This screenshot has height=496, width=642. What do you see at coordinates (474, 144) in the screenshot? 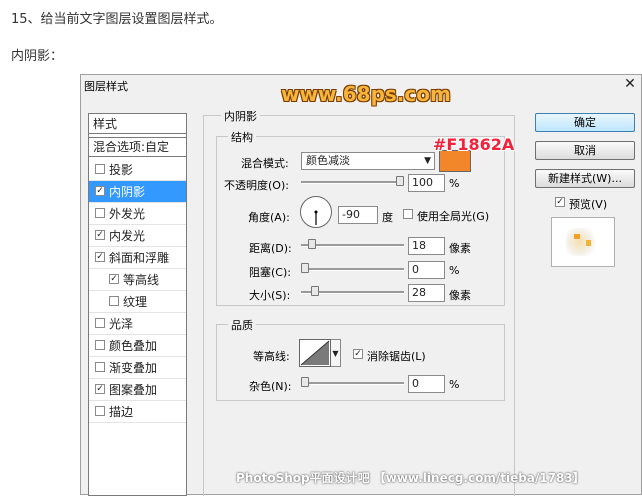
I see `color-hex-annotation: #F1862A` at bounding box center [474, 144].